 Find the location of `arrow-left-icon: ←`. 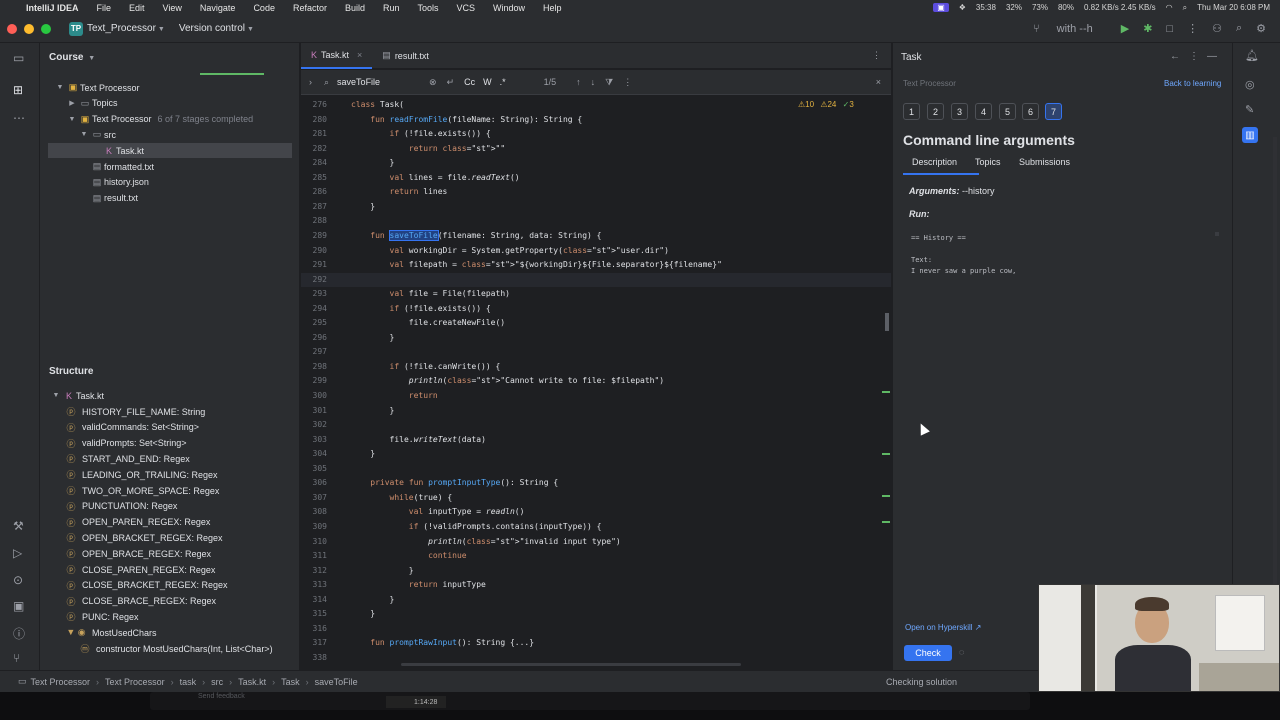

arrow-left-icon: ← is located at coordinates (1175, 56).